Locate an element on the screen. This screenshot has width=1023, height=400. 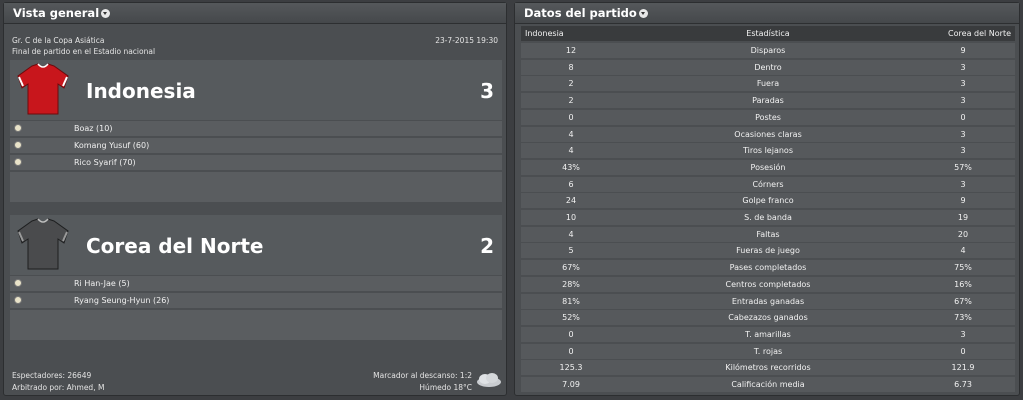
scorer-name: Ryang Seung-Hyun (26) is located at coordinates (121, 300).